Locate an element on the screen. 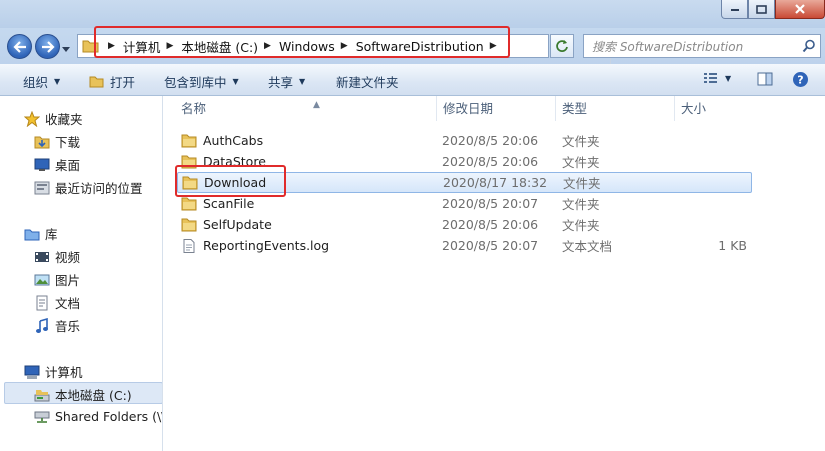  search-input is located at coordinates (692, 47).